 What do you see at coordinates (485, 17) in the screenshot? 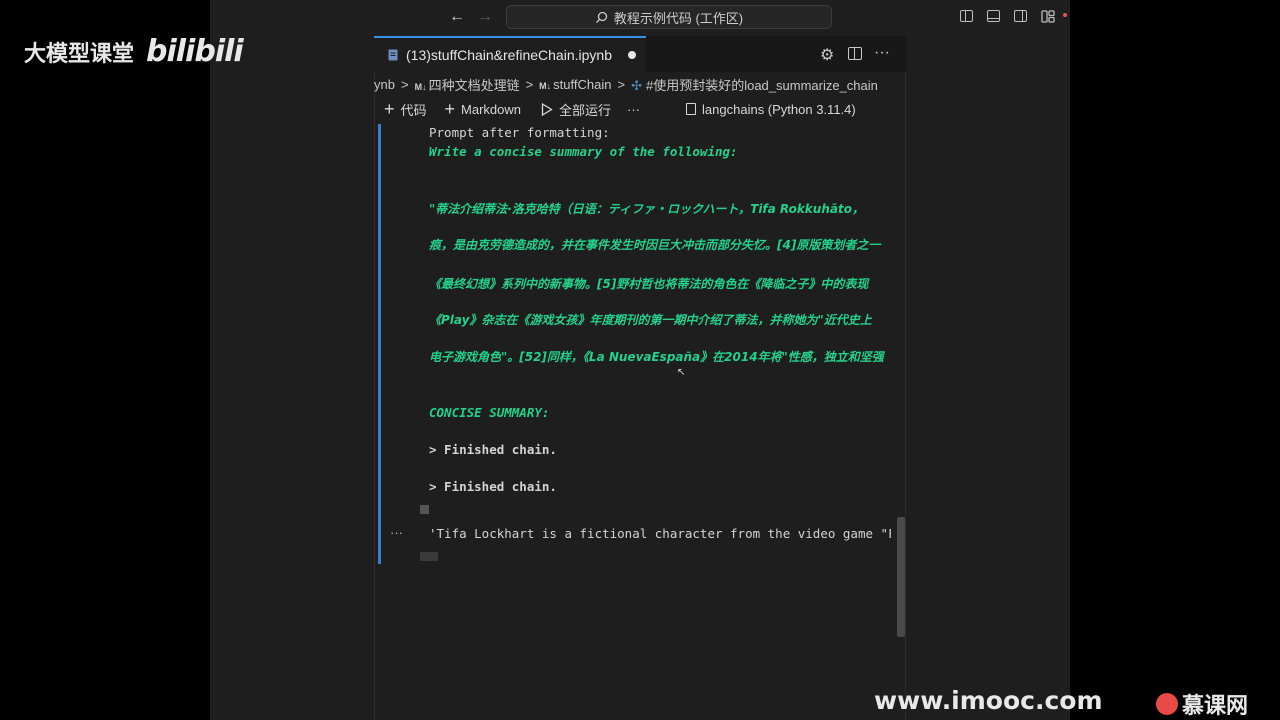
I see `forward-arrow-icon: →` at bounding box center [485, 17].